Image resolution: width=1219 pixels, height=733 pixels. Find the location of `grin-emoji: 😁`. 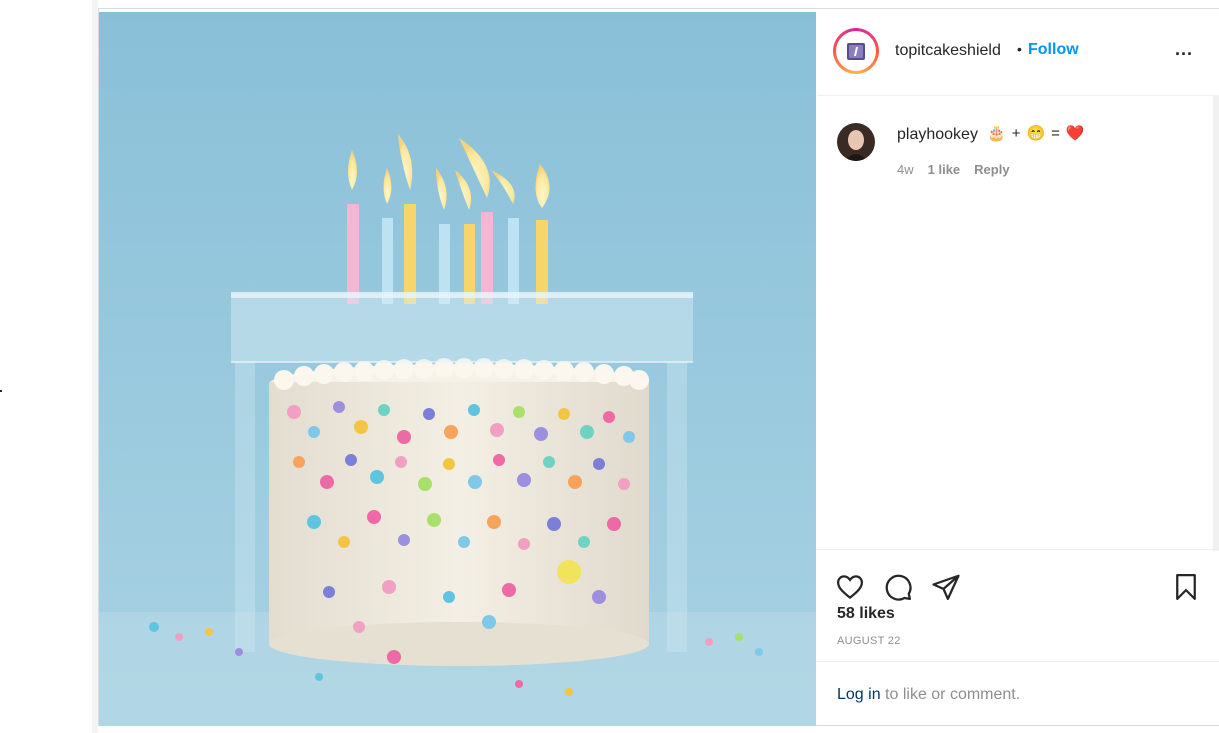

grin-emoji: 😁 is located at coordinates (1036, 133).